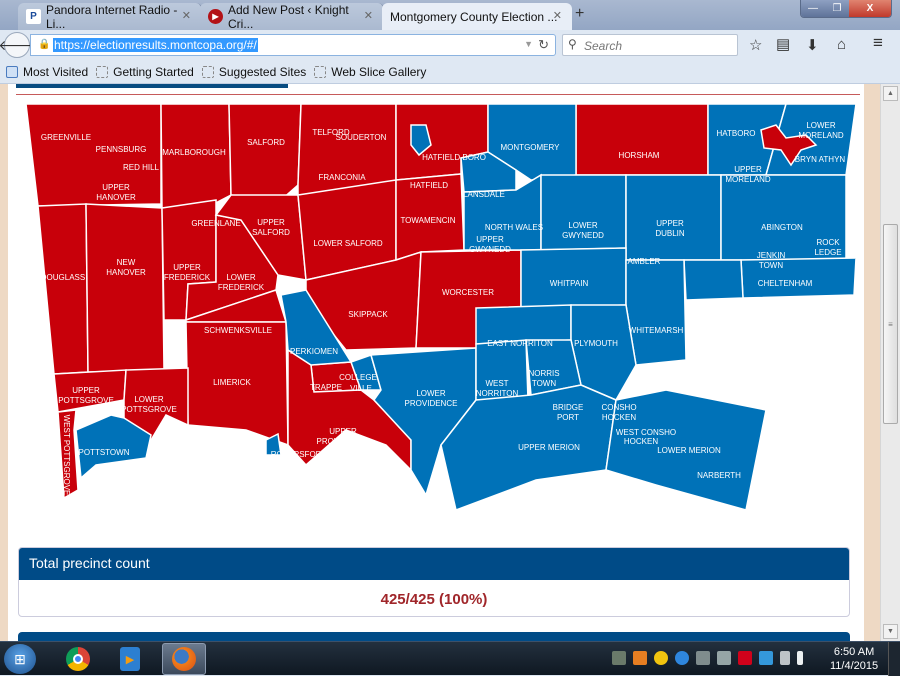 This screenshot has height=676, width=900. I want to click on adobe-icon, so click(745, 658).